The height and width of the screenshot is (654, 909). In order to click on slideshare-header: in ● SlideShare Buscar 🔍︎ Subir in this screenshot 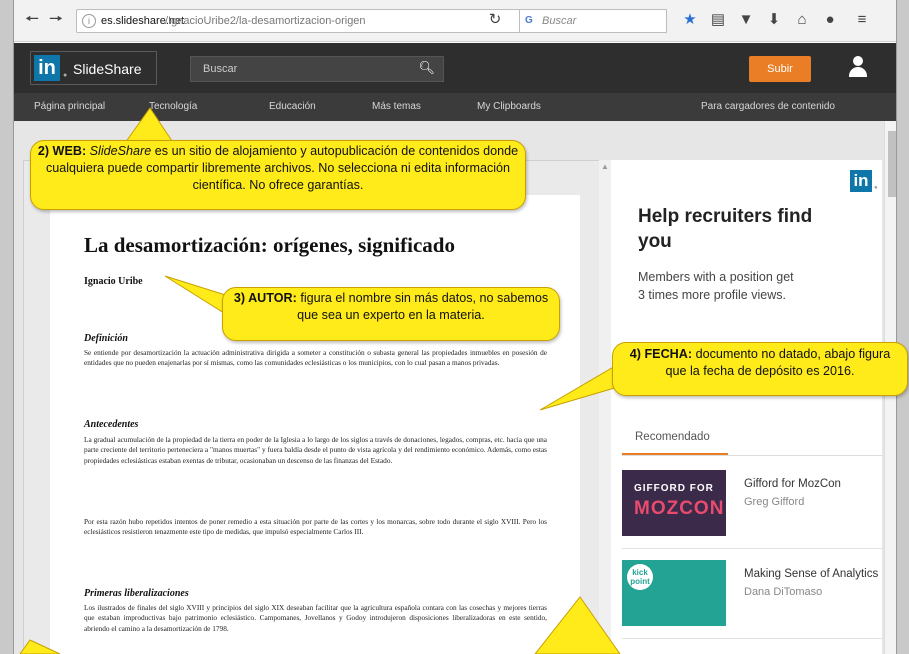, I will do `click(455, 68)`.